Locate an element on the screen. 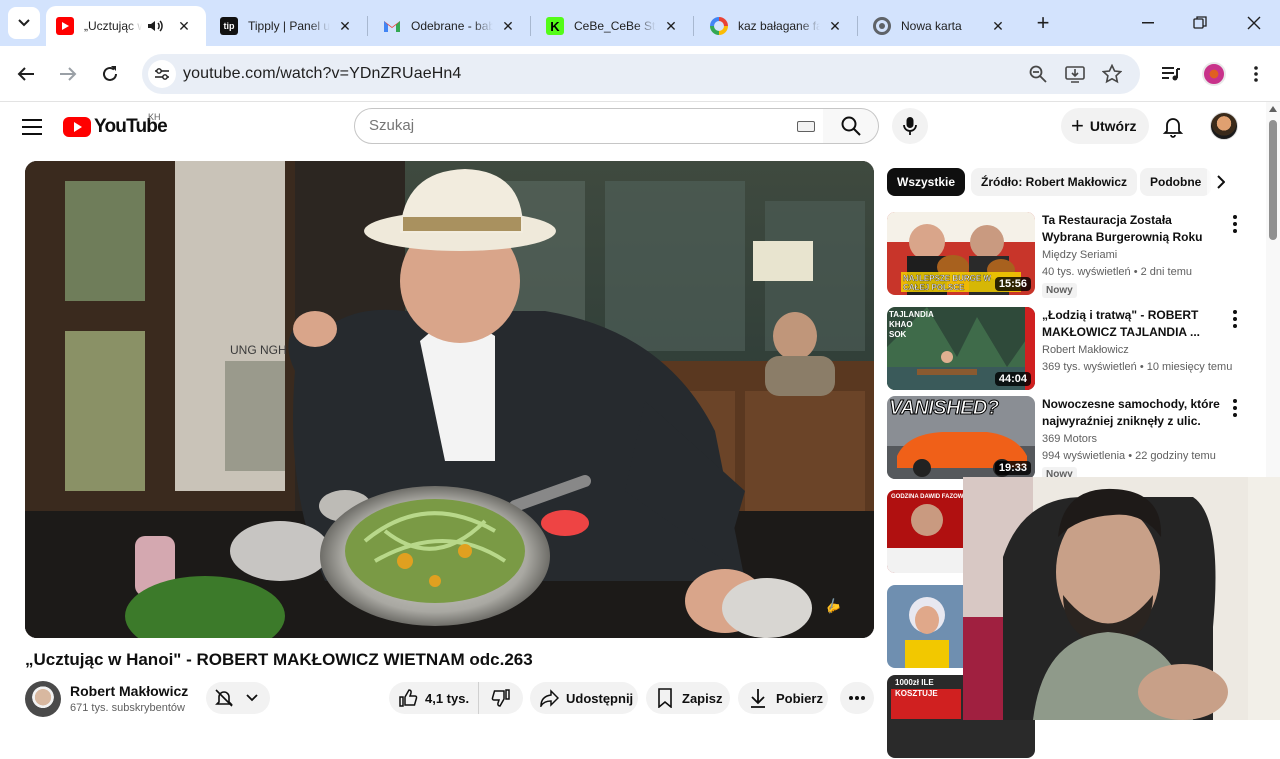 This screenshot has width=1280, height=759. new-badge: Nowy is located at coordinates (1059, 290).